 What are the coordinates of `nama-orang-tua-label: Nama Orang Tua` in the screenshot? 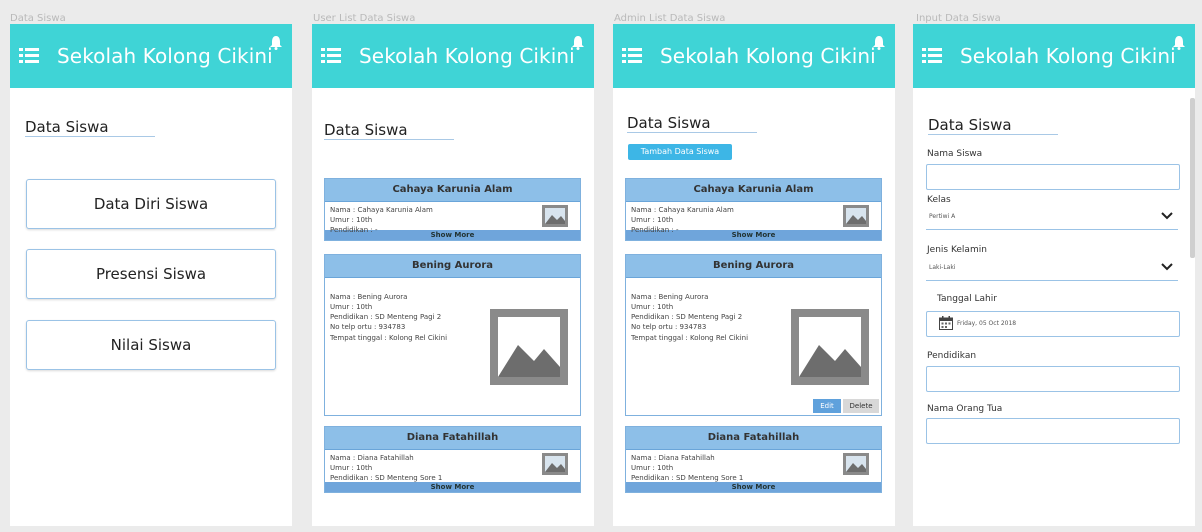 It's located at (965, 409).